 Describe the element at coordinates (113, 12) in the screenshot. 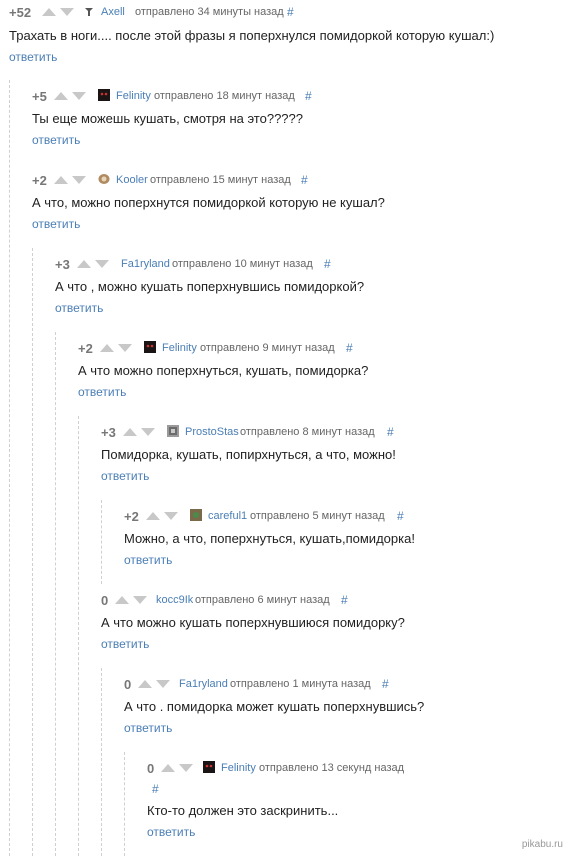

I see `username-link: Axell` at that location.